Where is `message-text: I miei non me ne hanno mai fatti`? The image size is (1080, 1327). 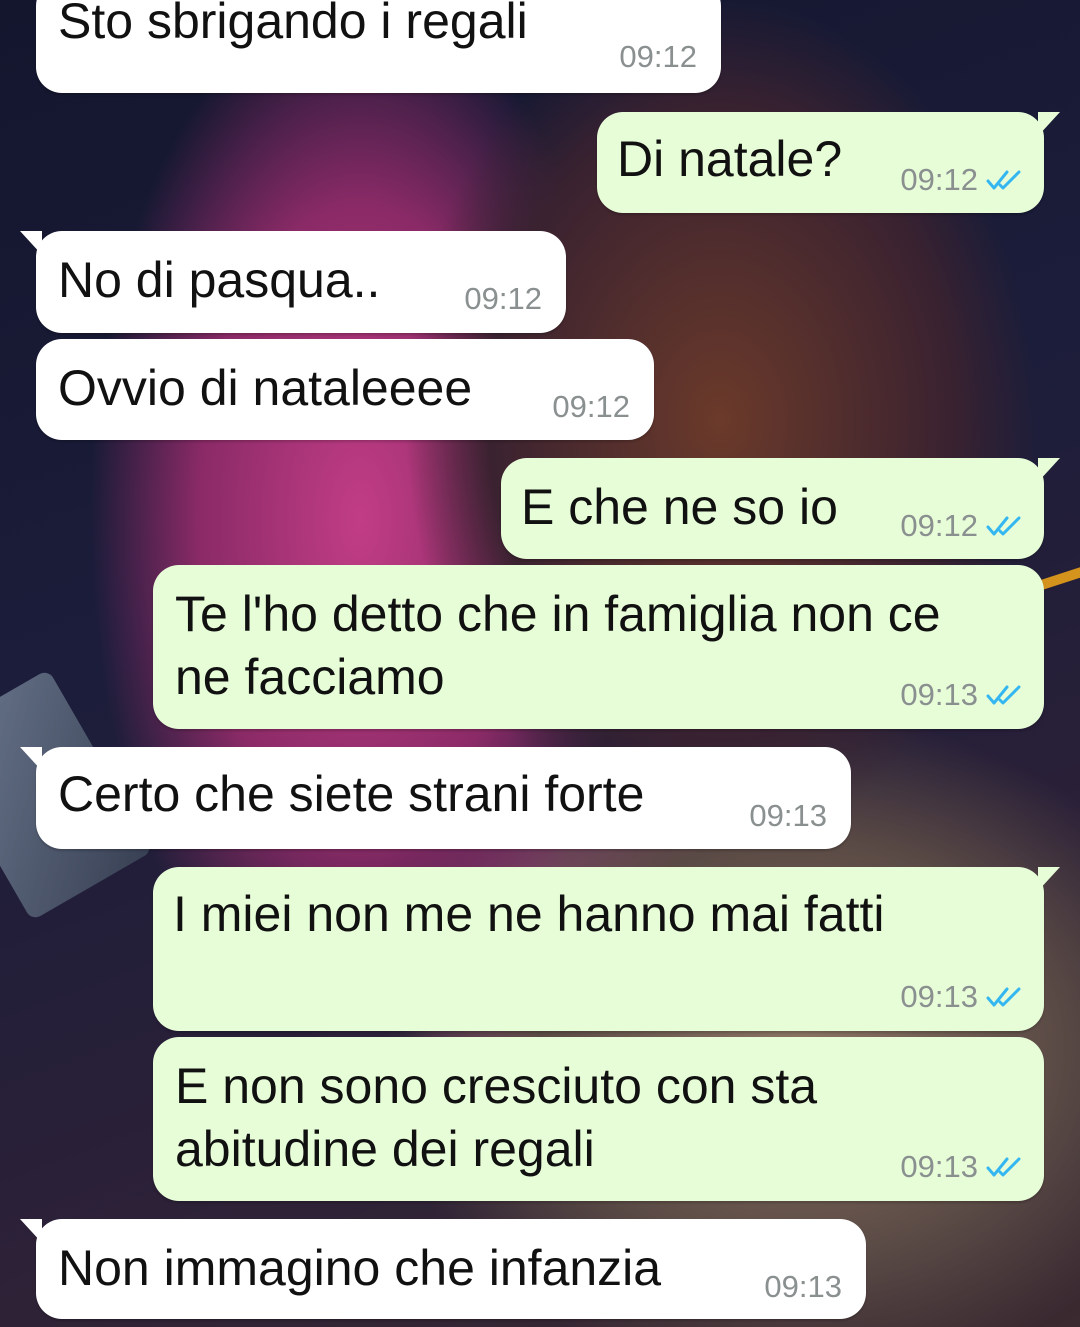
message-text: I miei non me ne hanno mai fatti is located at coordinates (529, 914).